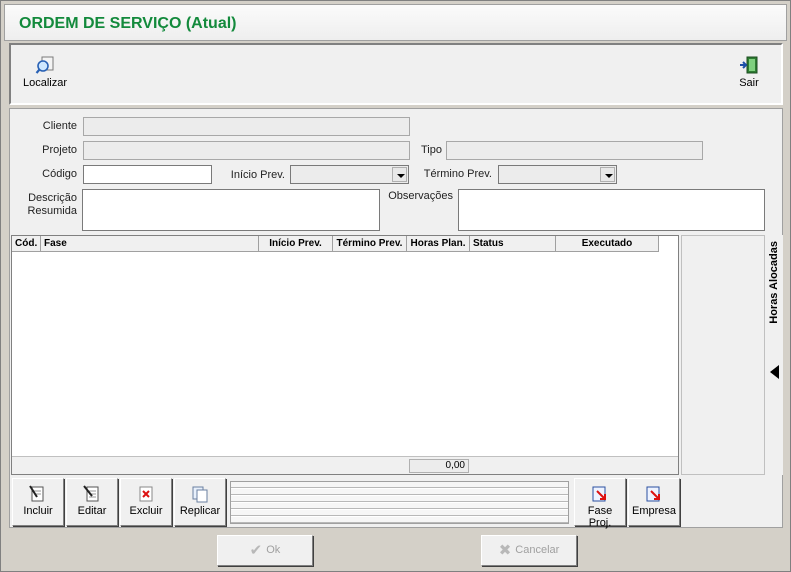  Describe the element at coordinates (45, 83) in the screenshot. I see `localizar-label: Localizar` at that location.